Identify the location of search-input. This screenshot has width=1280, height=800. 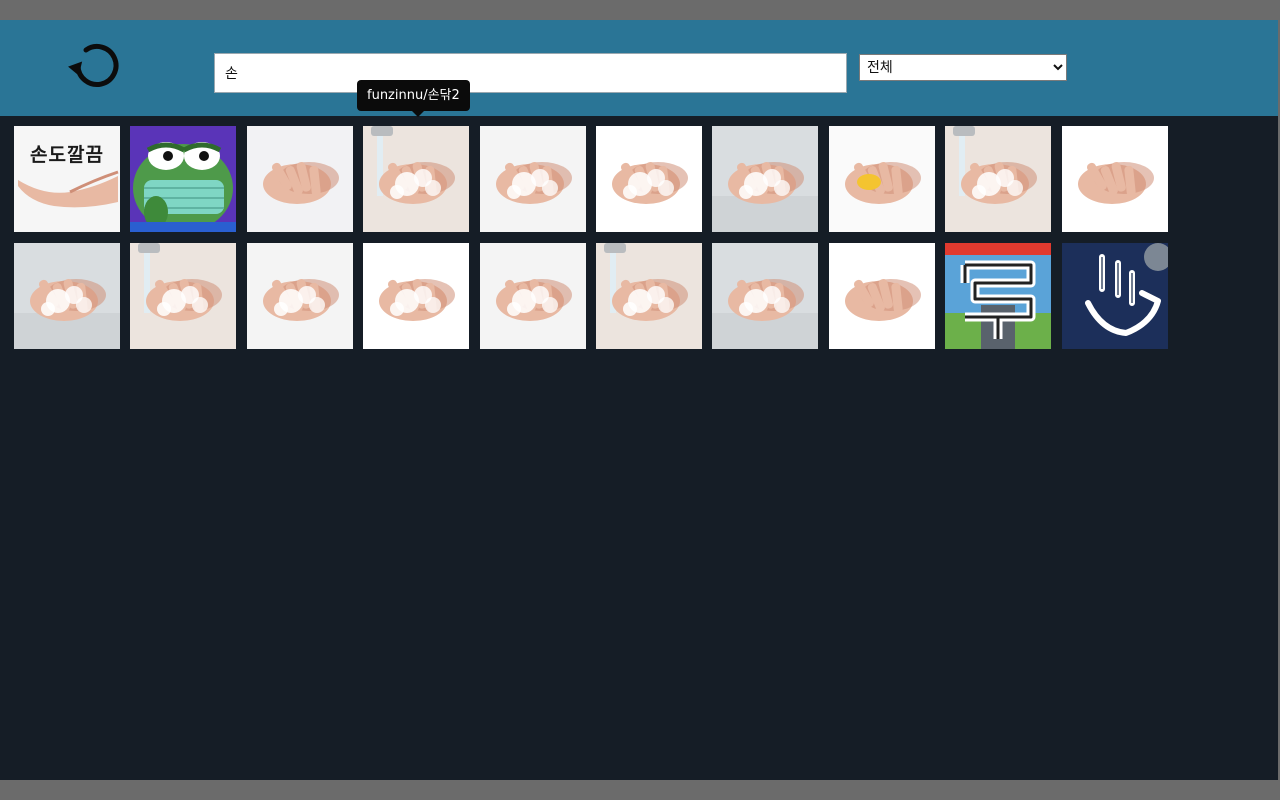
(530, 73).